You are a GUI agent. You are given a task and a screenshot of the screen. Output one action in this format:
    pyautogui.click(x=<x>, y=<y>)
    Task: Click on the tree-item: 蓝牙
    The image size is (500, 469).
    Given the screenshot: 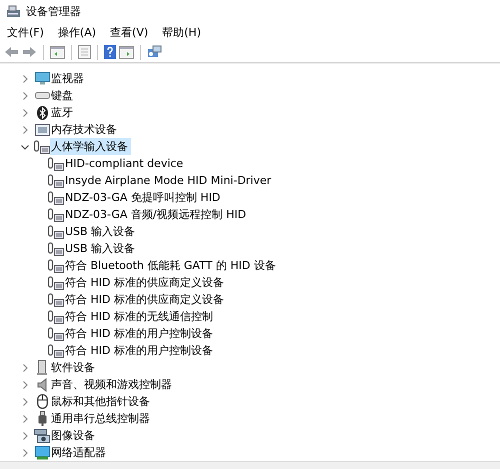 What is the action you would take?
    pyautogui.click(x=63, y=112)
    